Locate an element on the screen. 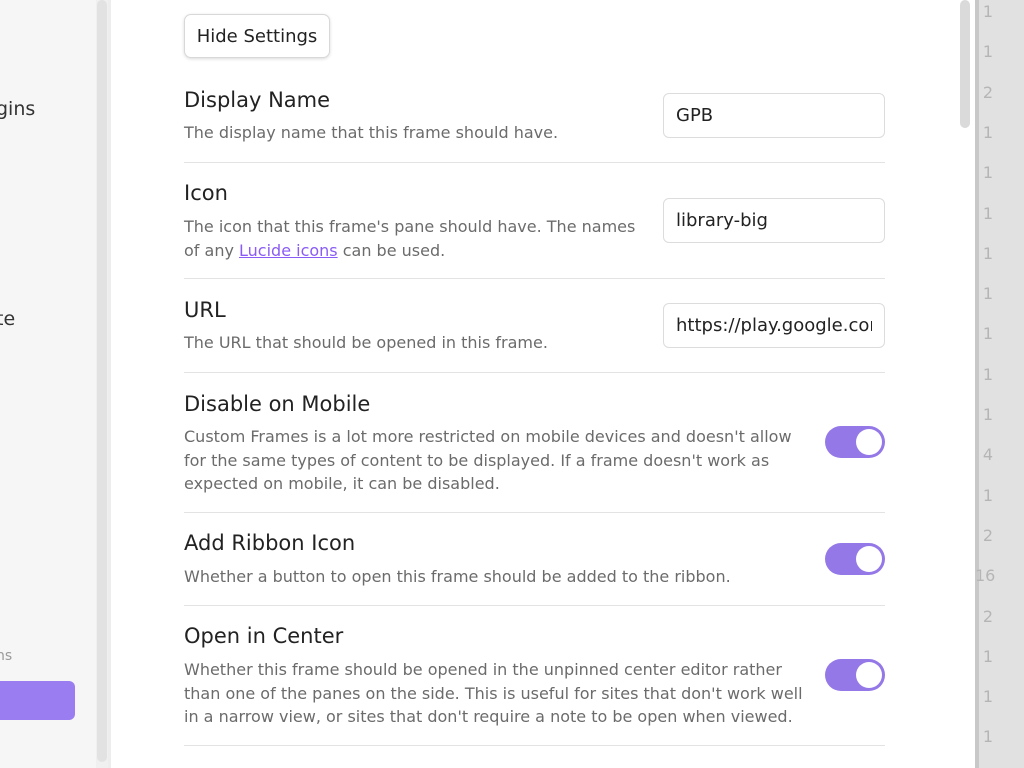 The width and height of the screenshot is (1024, 768). url-input is located at coordinates (774, 325).